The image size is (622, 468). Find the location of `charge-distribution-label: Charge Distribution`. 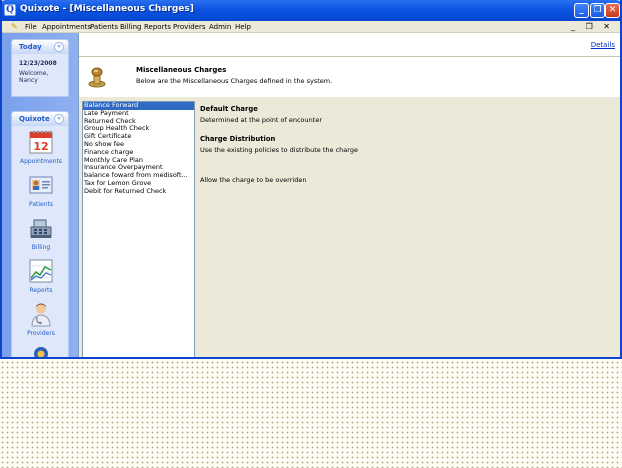

charge-distribution-label: Charge Distribution is located at coordinates (238, 139).